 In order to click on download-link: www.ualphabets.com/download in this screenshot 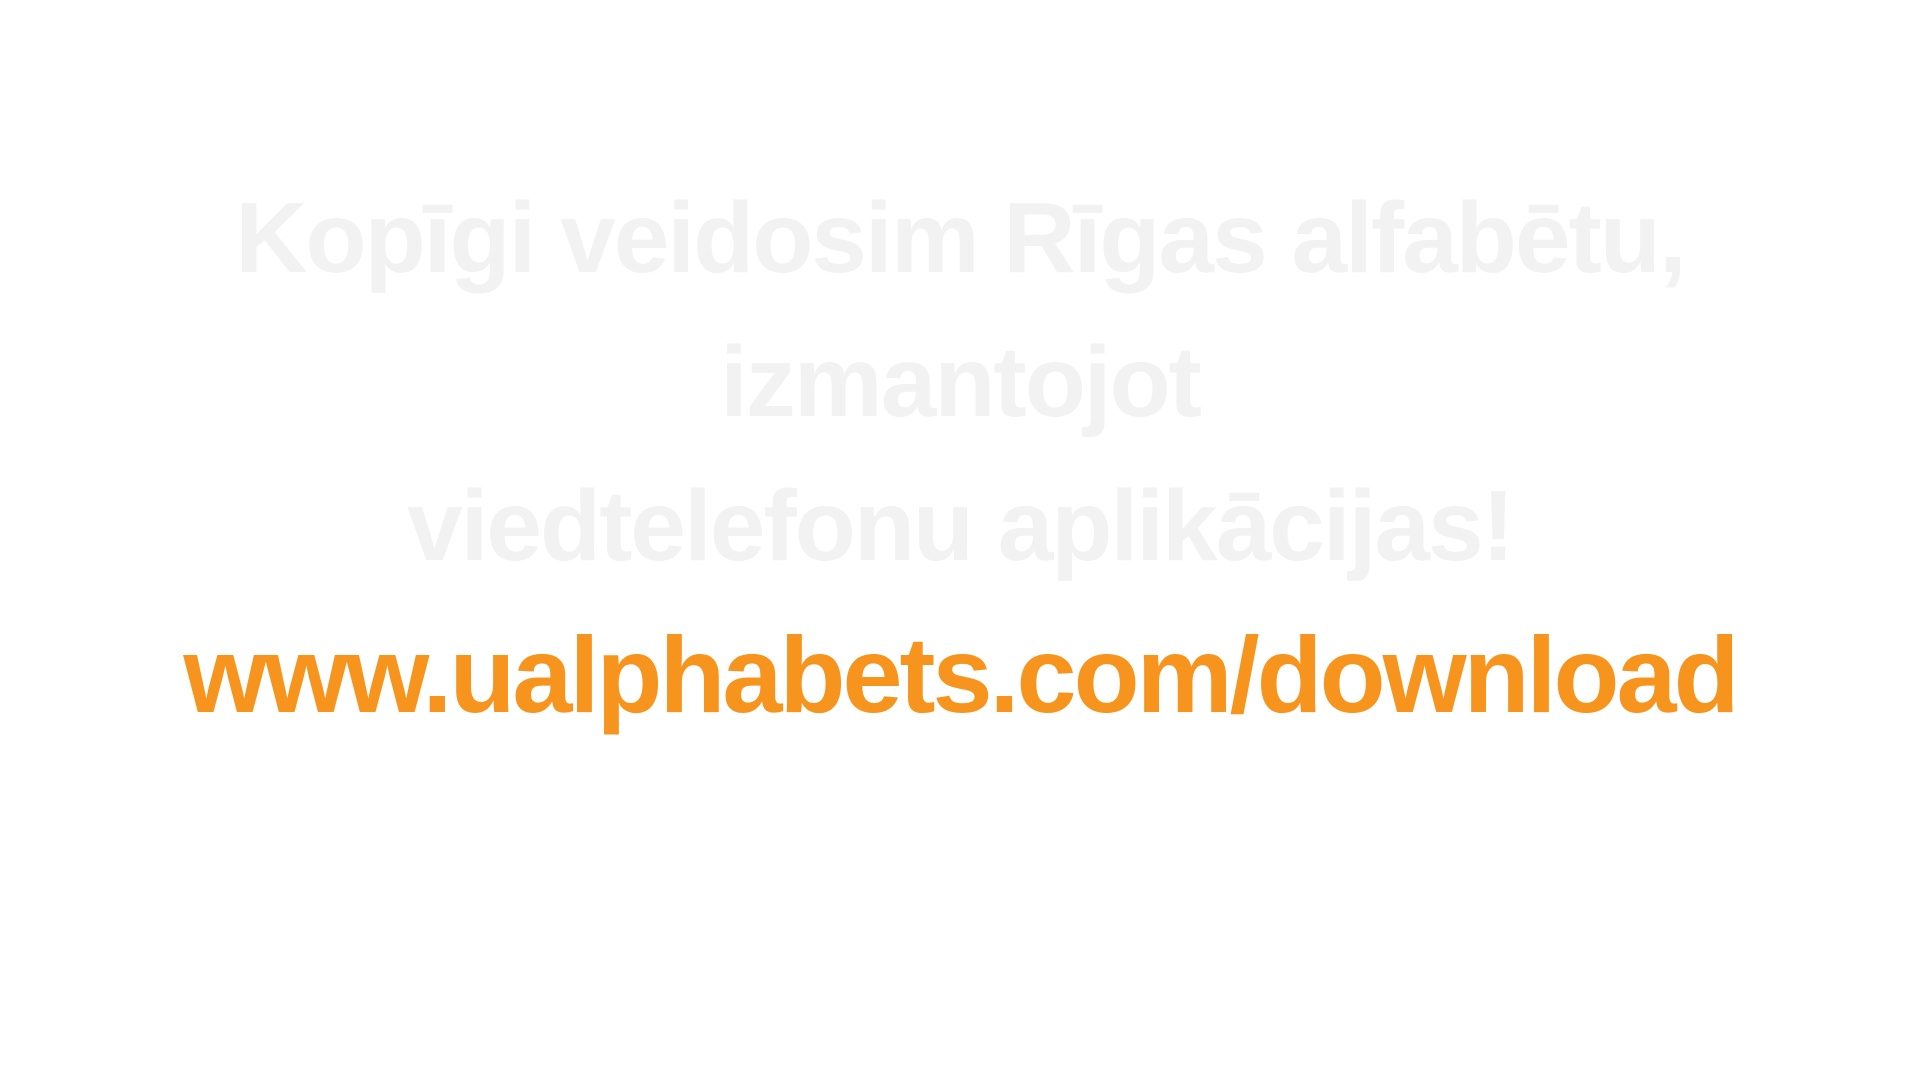, I will do `click(960, 675)`.